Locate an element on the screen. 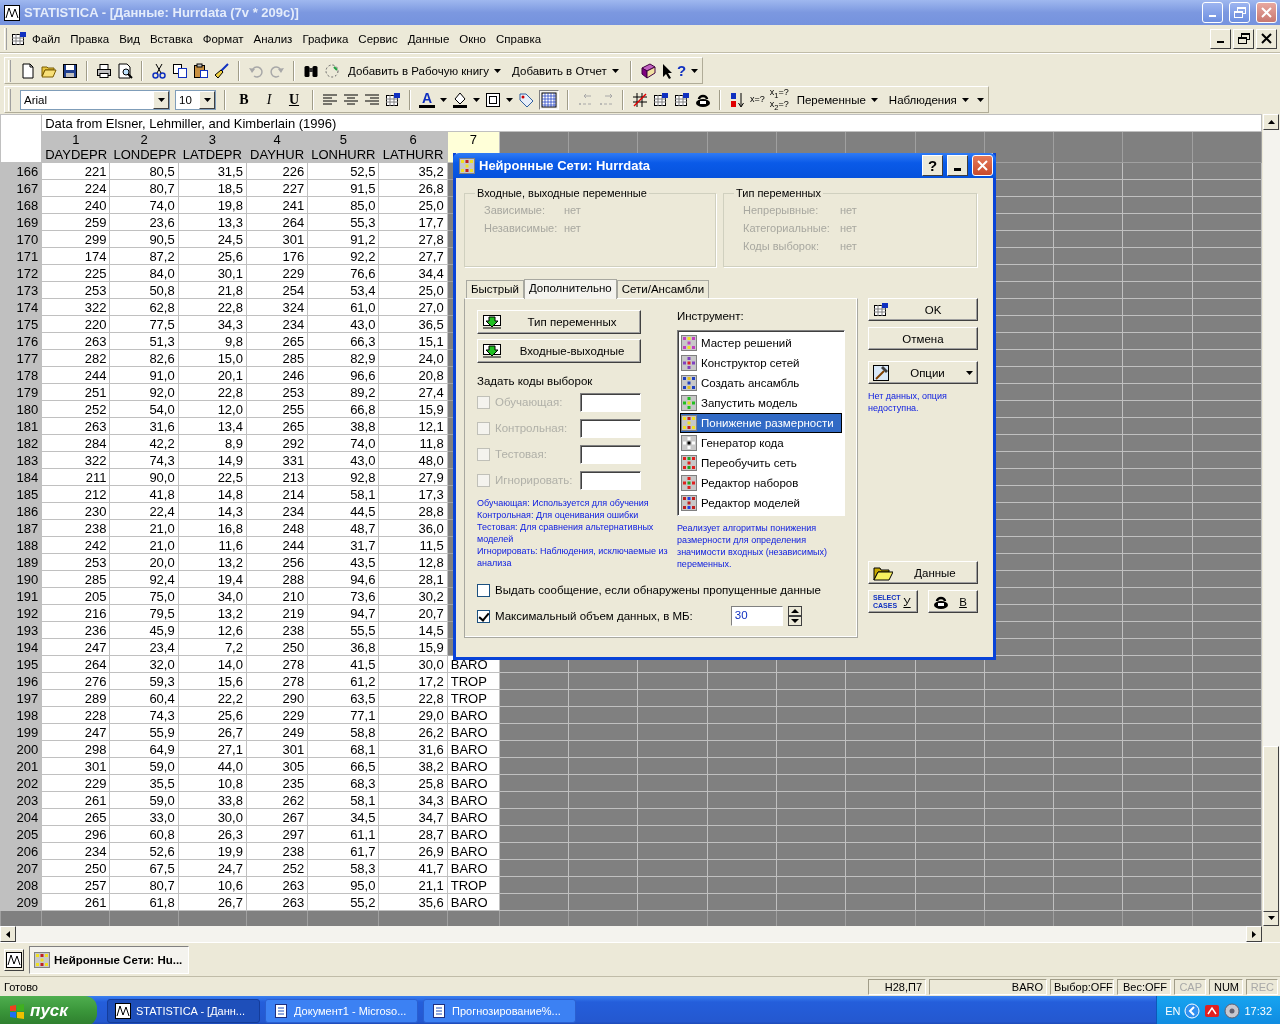 This screenshot has height=1024, width=1280. scroll-up-button is located at coordinates (1271, 122).